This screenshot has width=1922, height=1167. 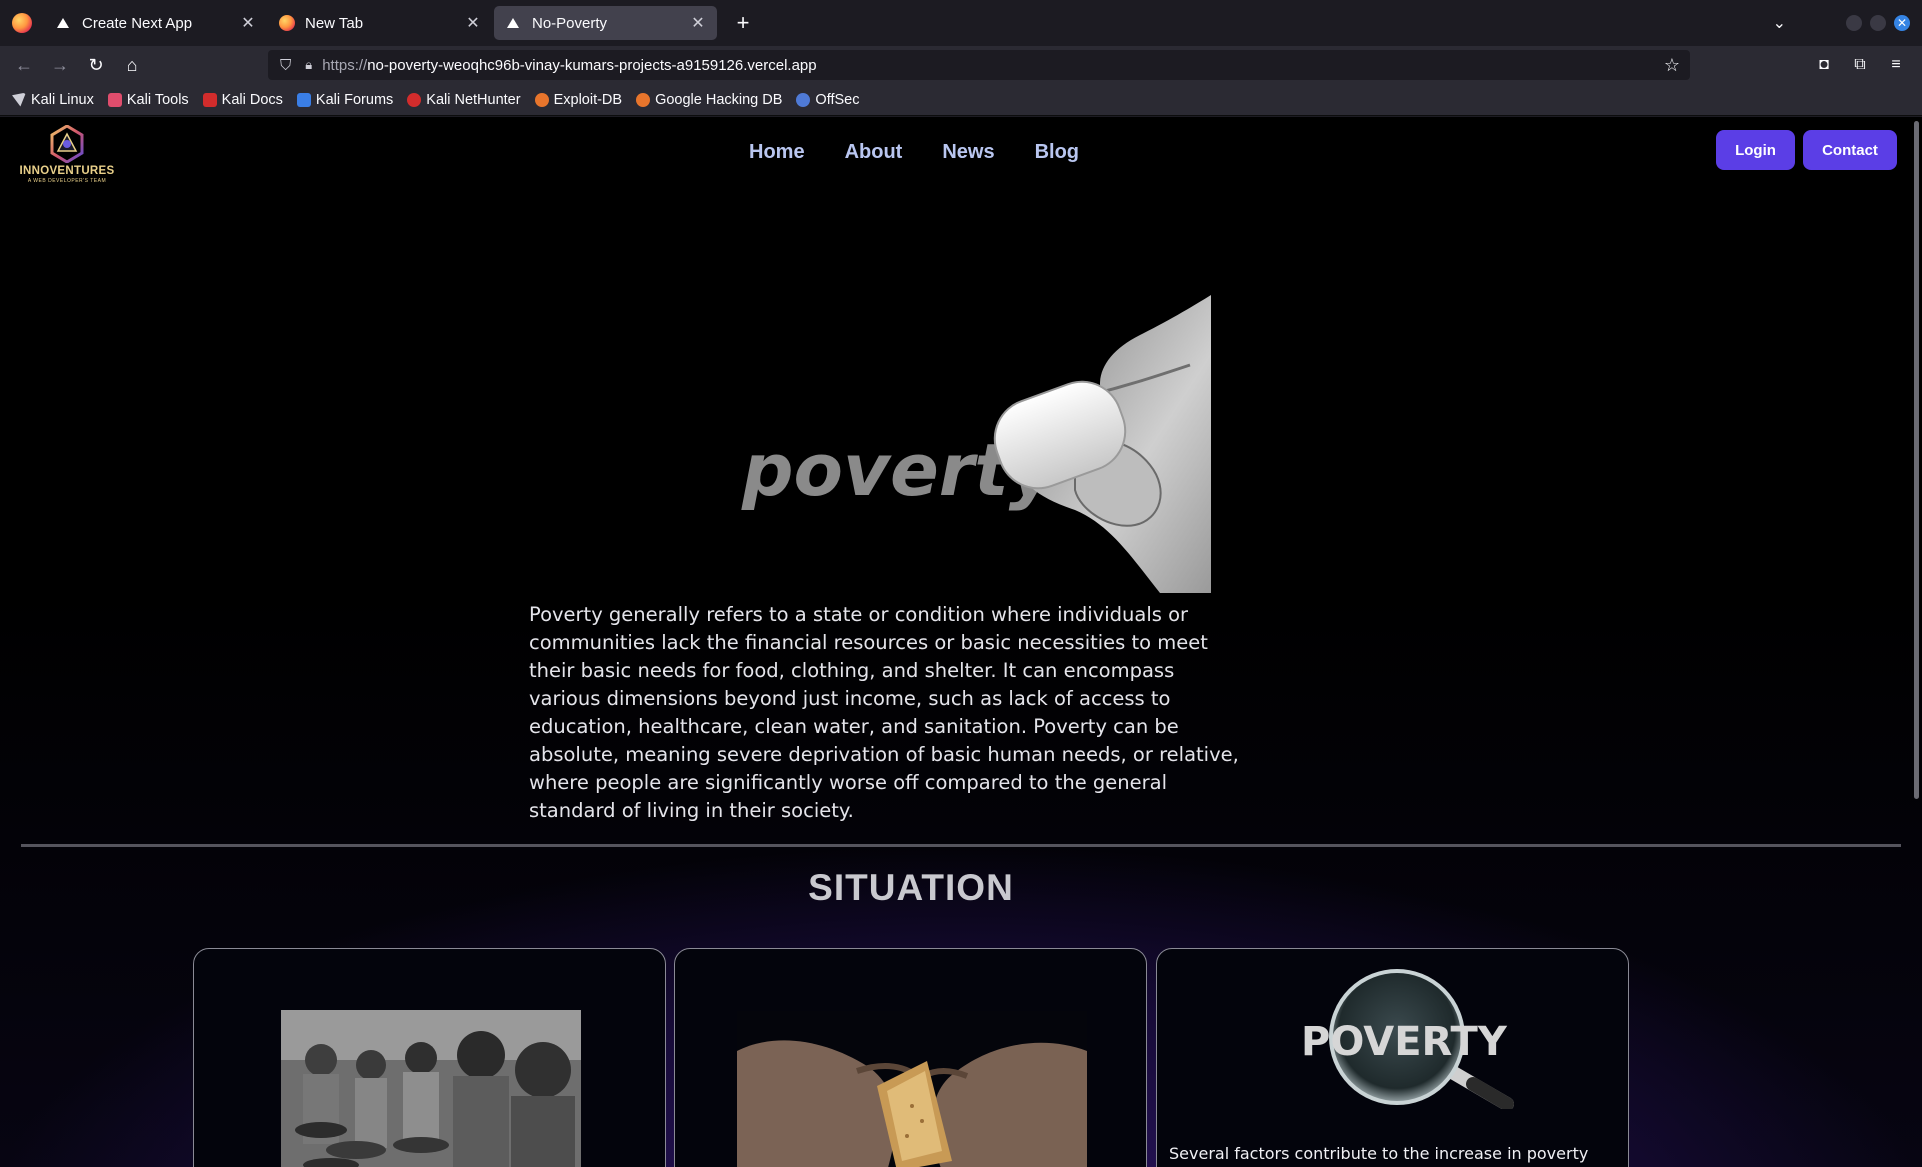 I want to click on tracking-shield-icon: ⛉, so click(x=285, y=65).